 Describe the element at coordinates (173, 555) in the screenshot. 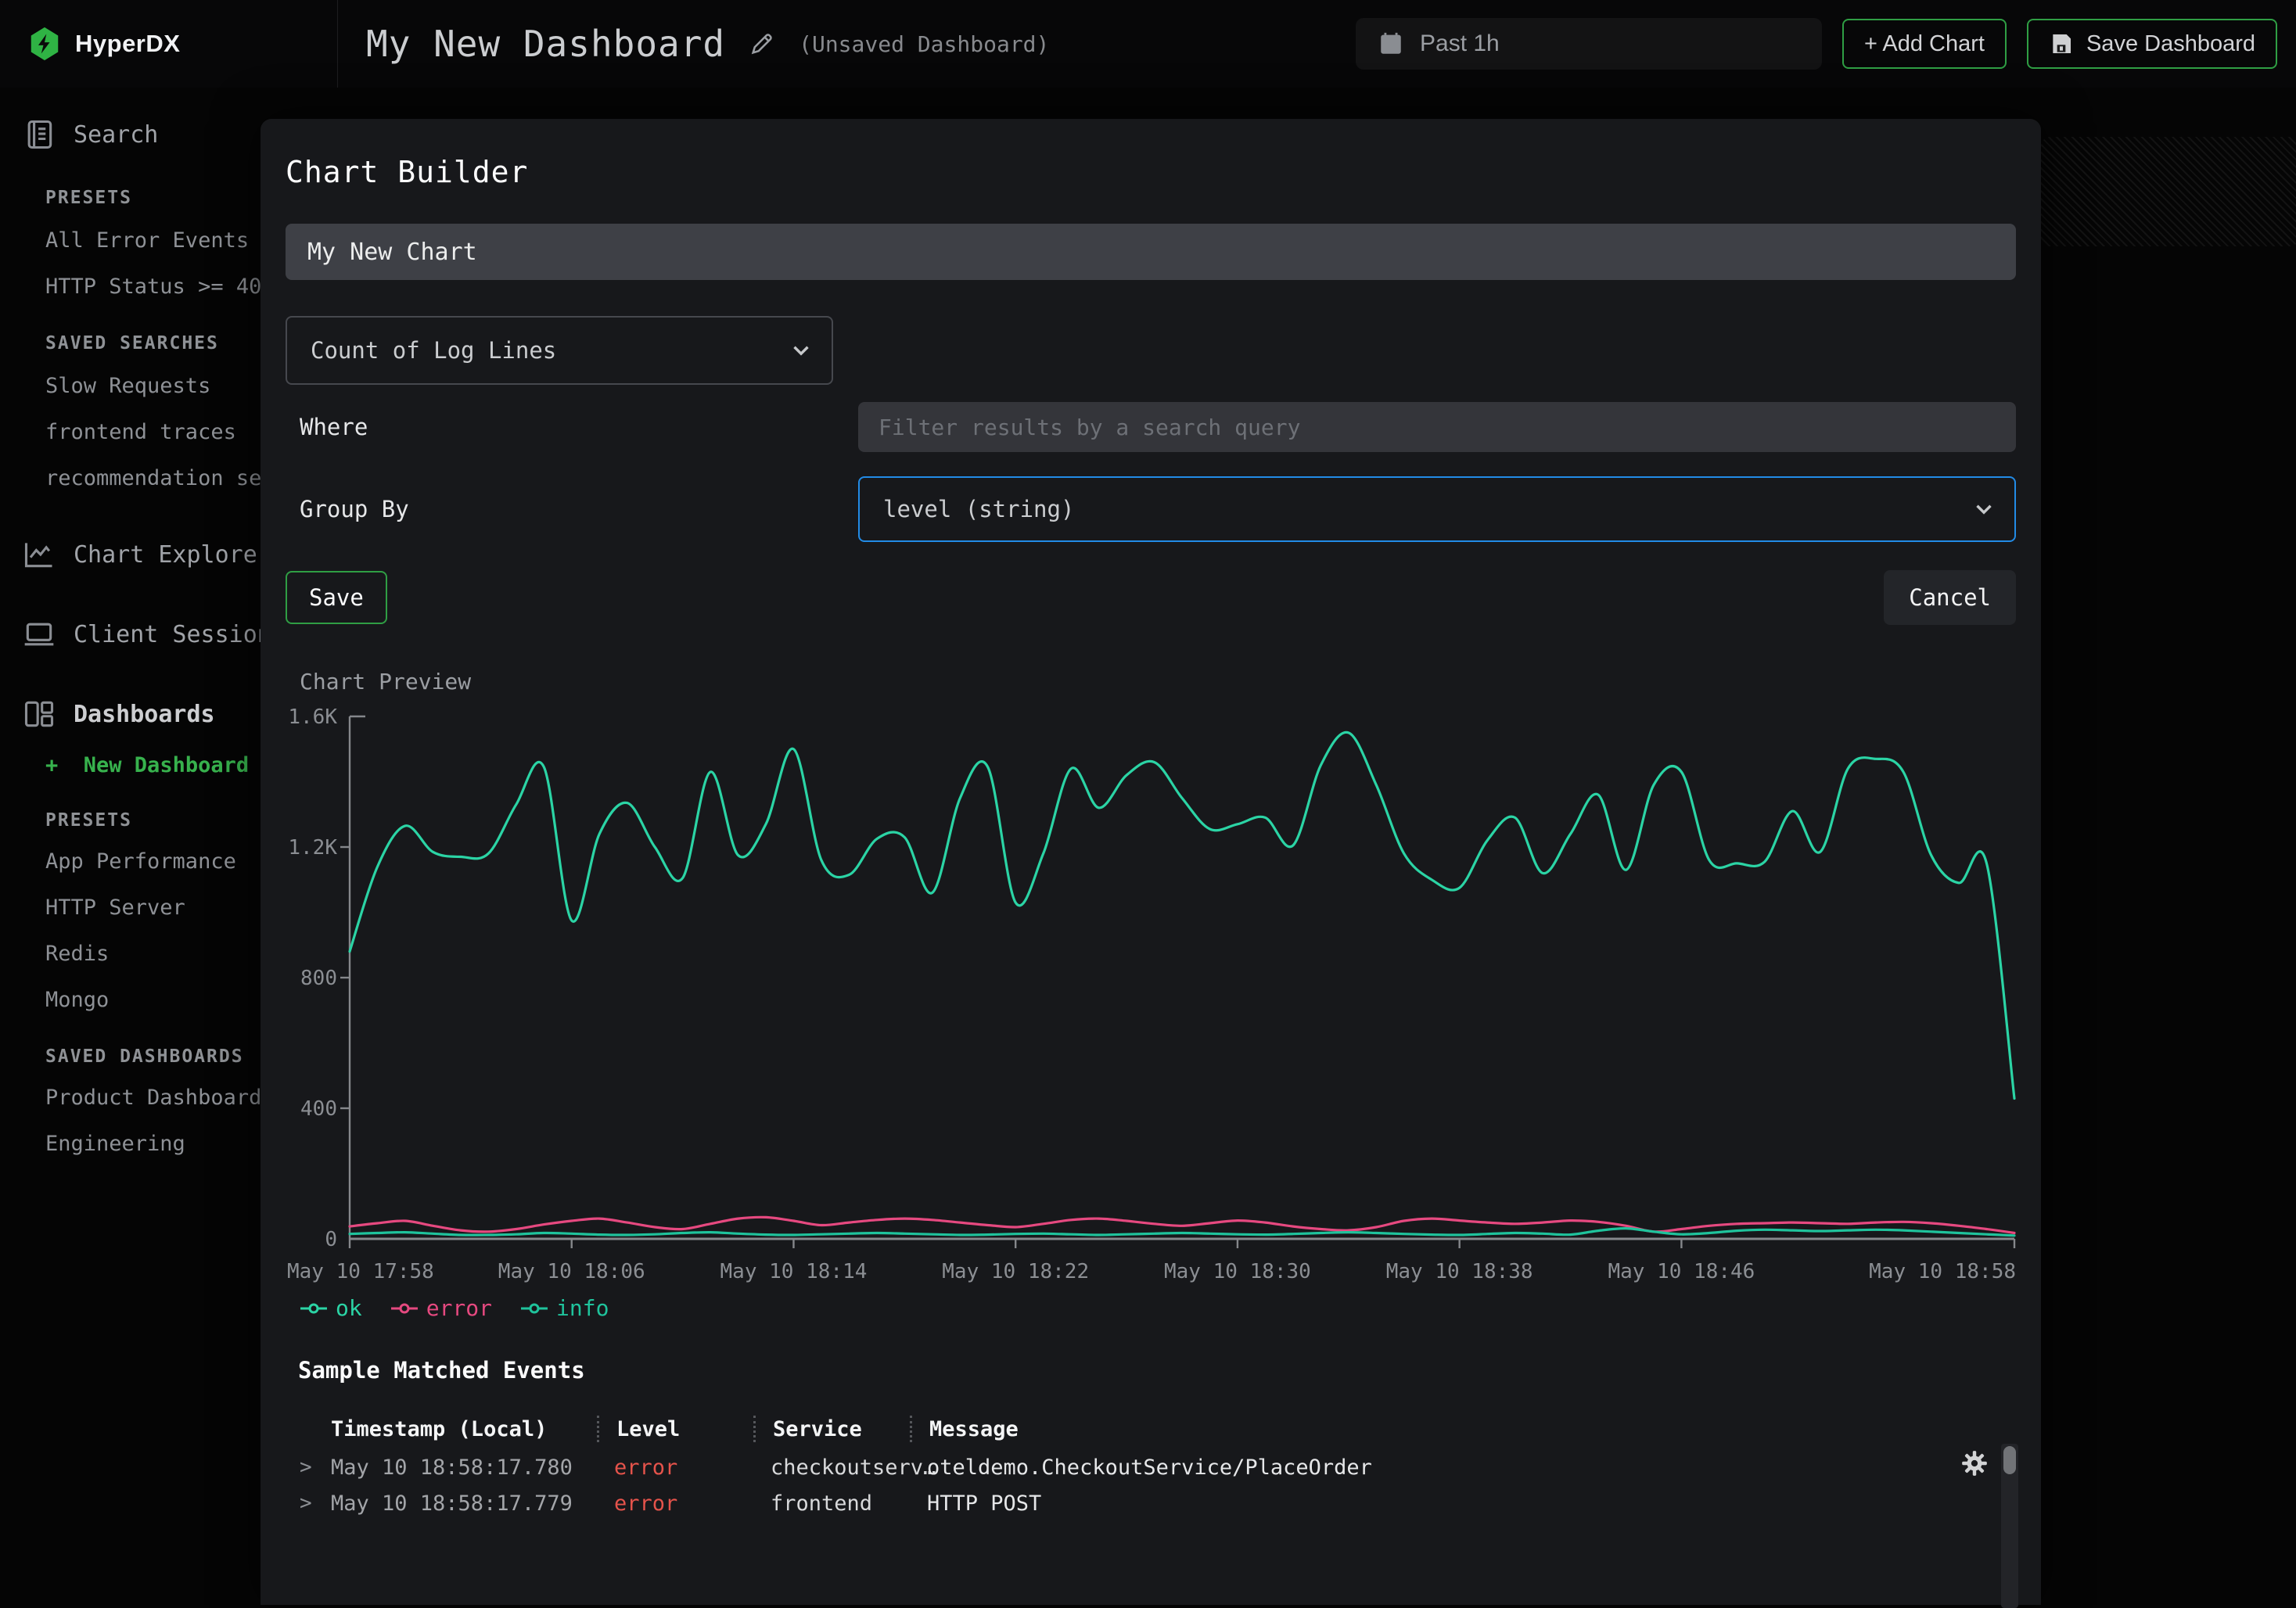

I see `chart-explorer-label: Chart Explorer` at that location.